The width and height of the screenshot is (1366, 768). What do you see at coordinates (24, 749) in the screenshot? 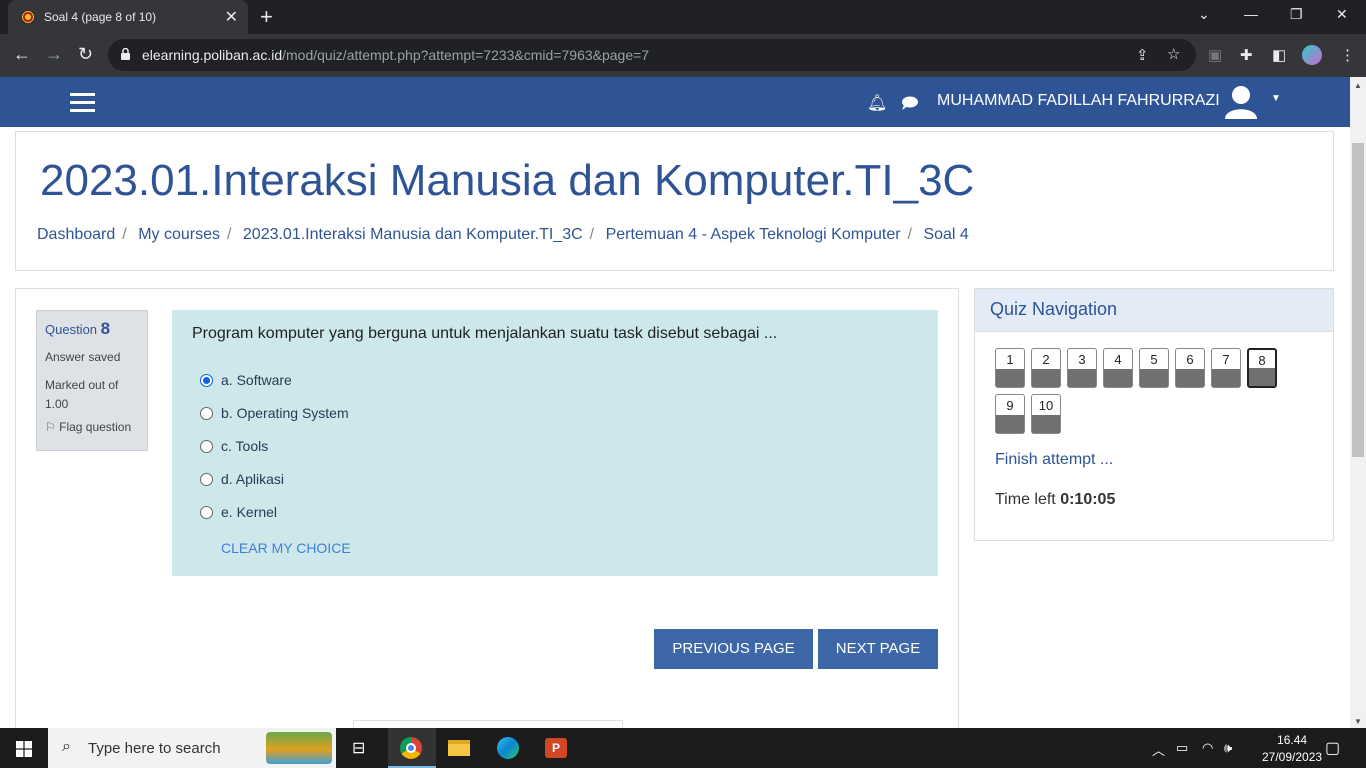
I see `windows-start-icon` at bounding box center [24, 749].